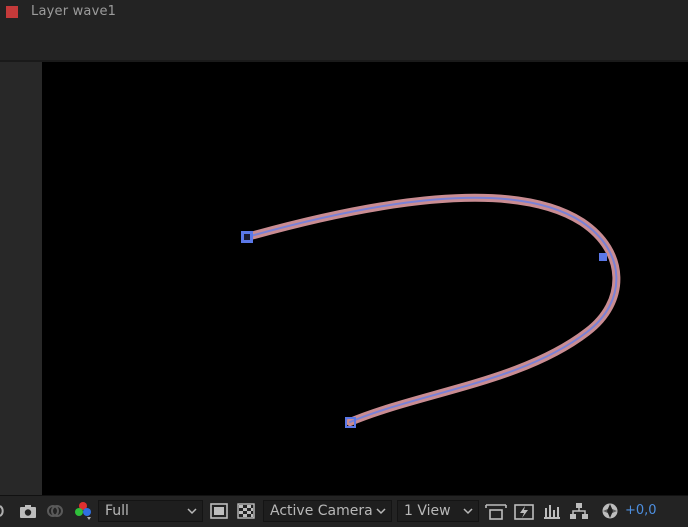 This screenshot has width=688, height=527. Describe the element at coordinates (246, 511) in the screenshot. I see `transparency-grid-icon` at that location.